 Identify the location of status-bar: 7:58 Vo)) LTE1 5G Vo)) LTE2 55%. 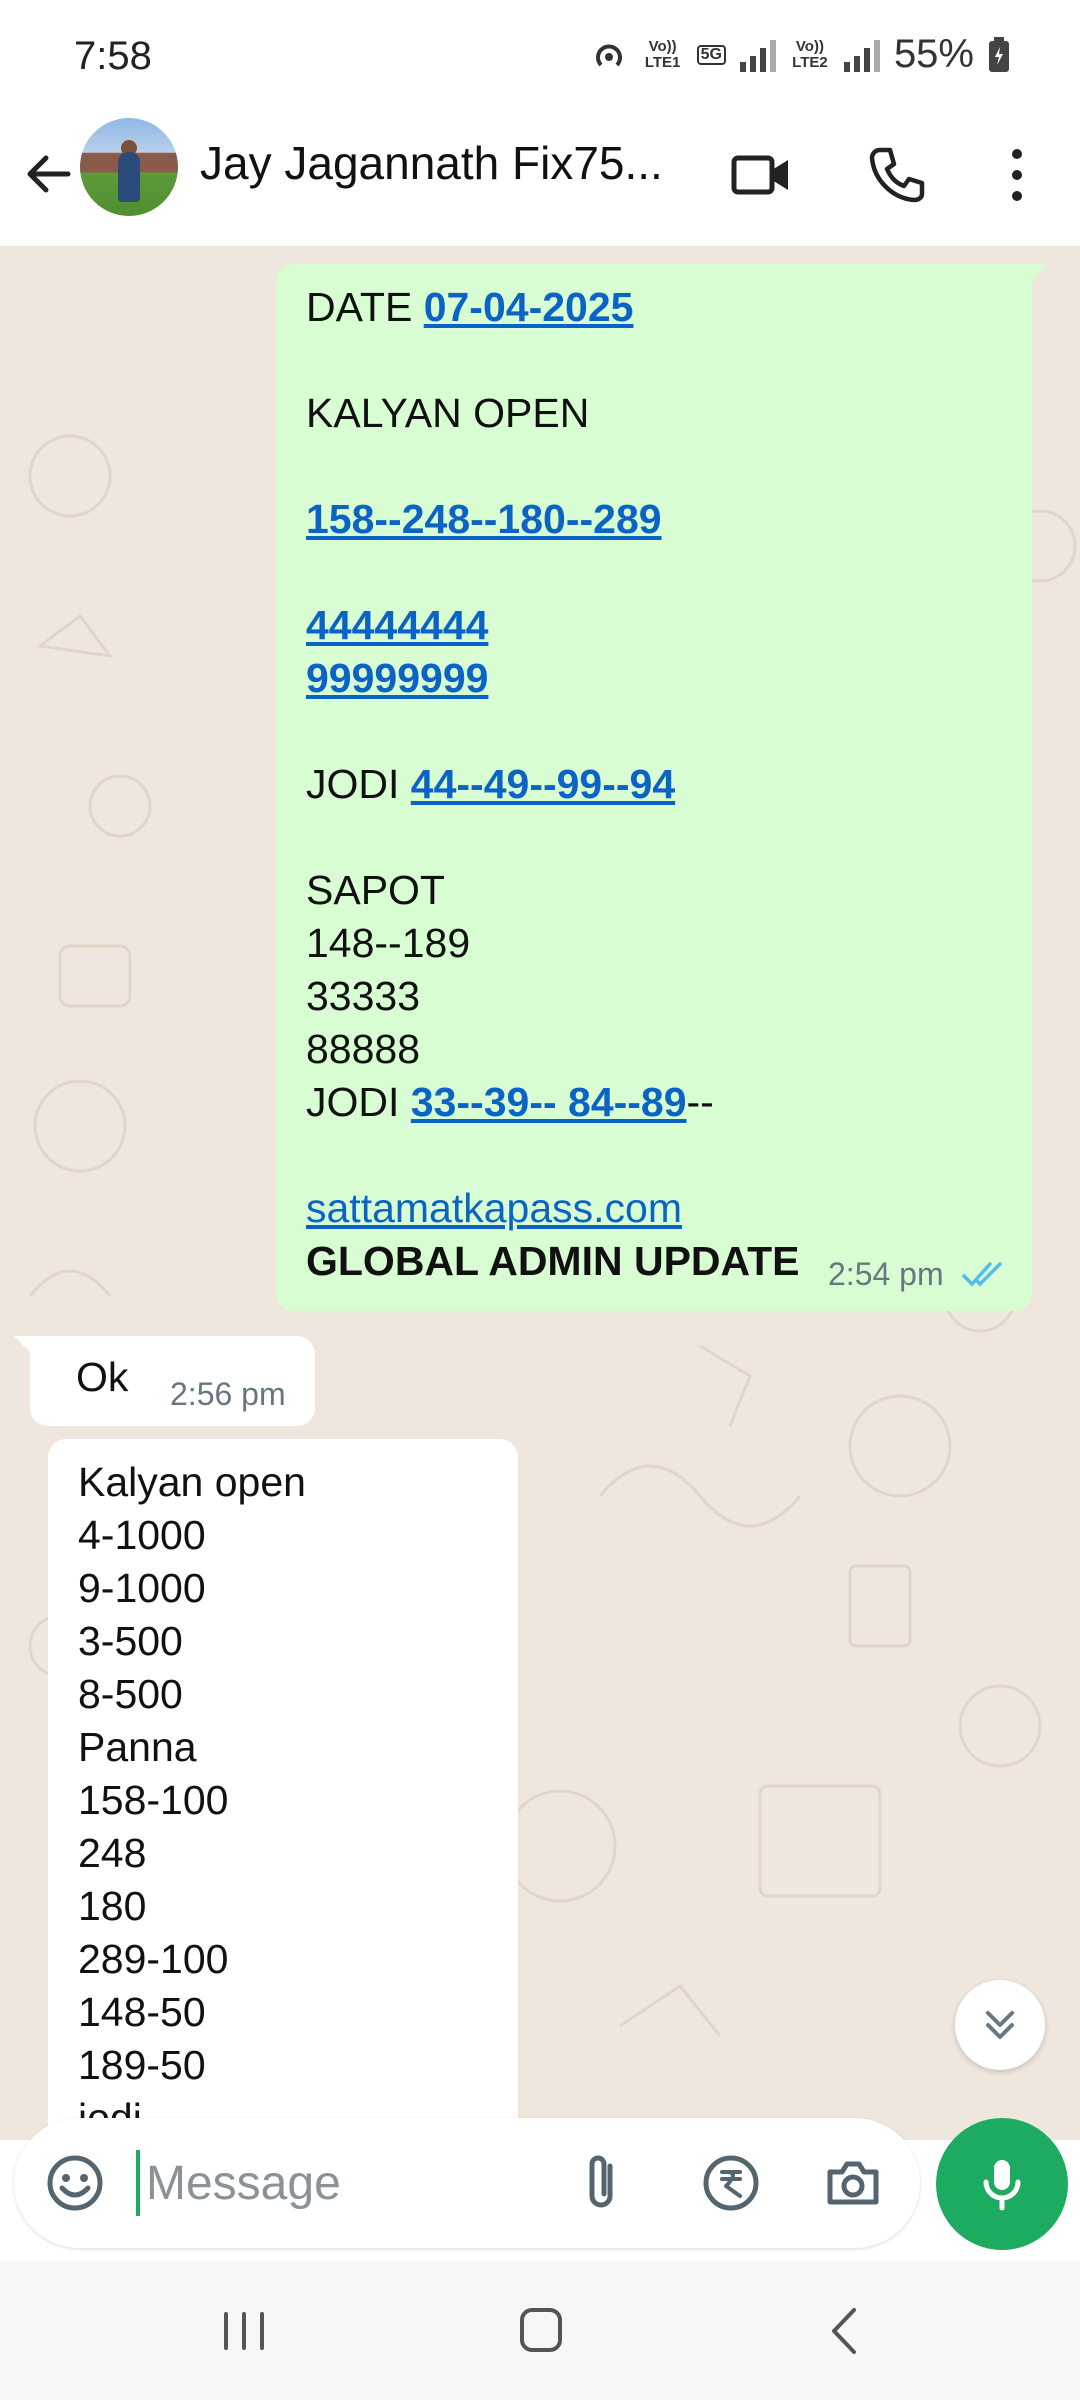
(540, 55).